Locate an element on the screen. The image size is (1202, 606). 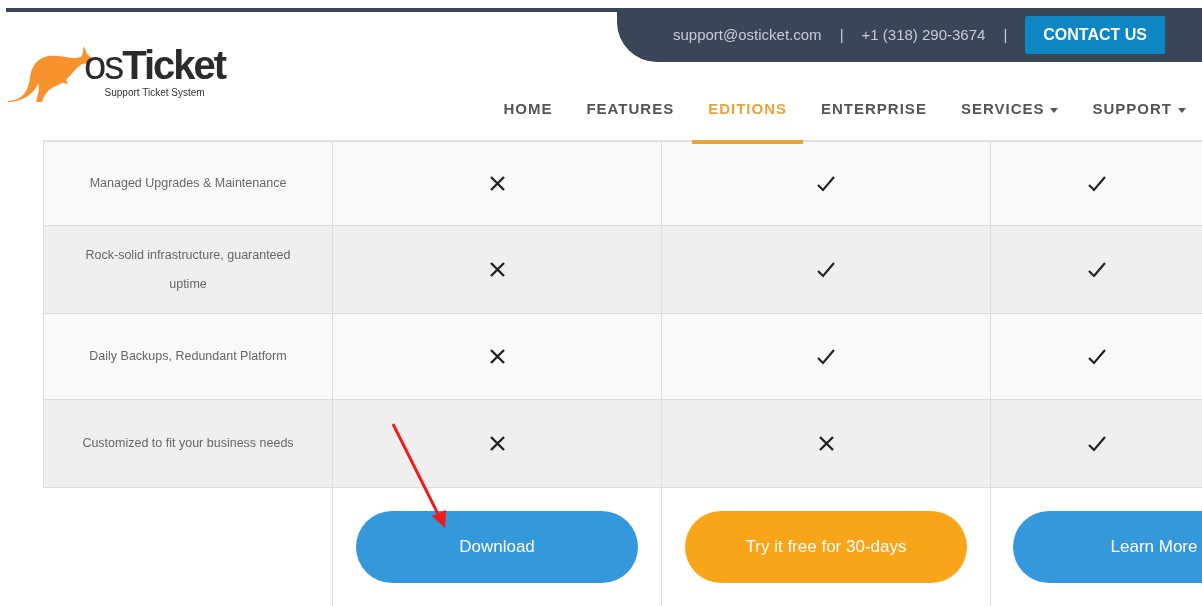
nav-link: SUPPORT is located at coordinates (1139, 116).